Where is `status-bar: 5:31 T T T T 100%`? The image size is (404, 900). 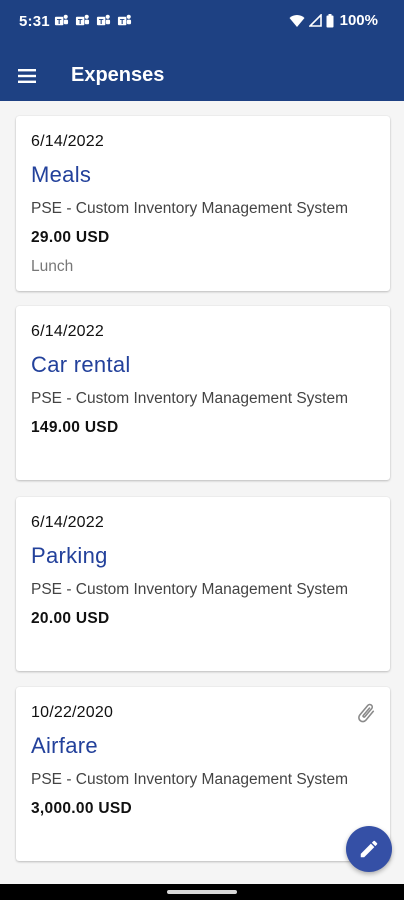
status-bar: 5:31 T T T T 100% is located at coordinates (202, 22).